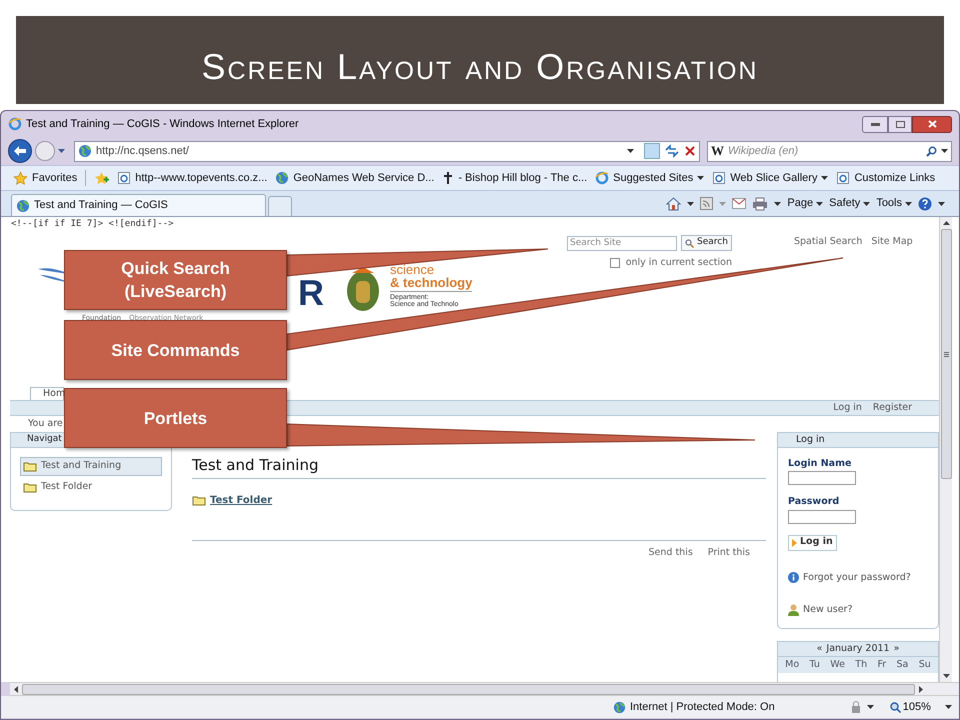  What do you see at coordinates (142, 151) in the screenshot?
I see `address-text: http://nc.qsens.net/` at bounding box center [142, 151].